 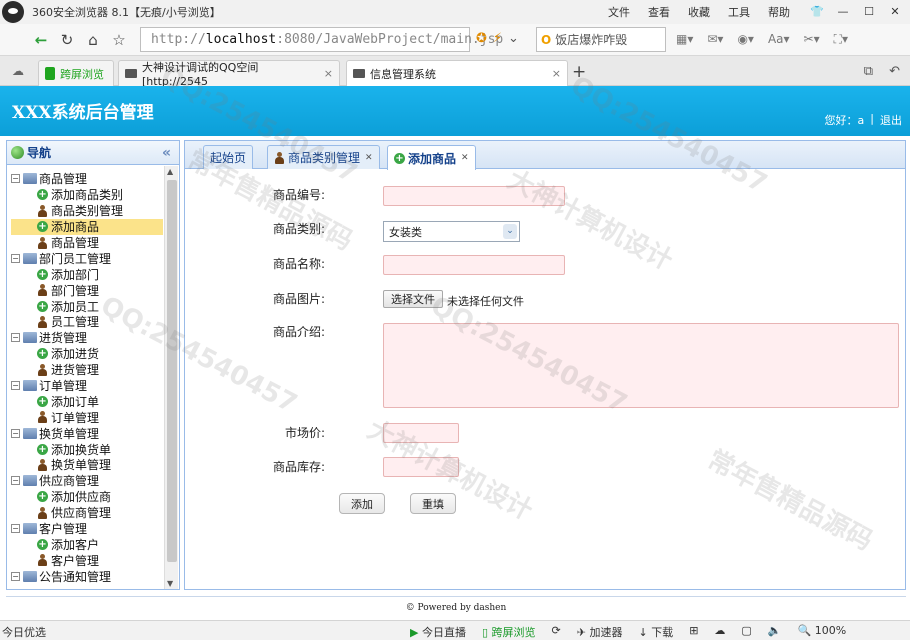 I want to click on home-icon: ⌂, so click(x=93, y=40).